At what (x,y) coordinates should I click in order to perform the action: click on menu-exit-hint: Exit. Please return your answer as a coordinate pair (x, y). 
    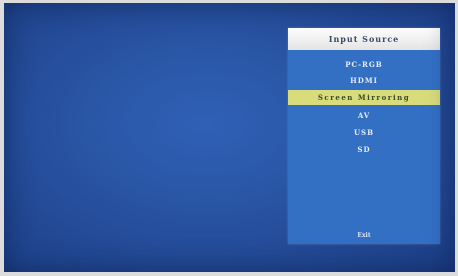
    Looking at the image, I should click on (364, 236).